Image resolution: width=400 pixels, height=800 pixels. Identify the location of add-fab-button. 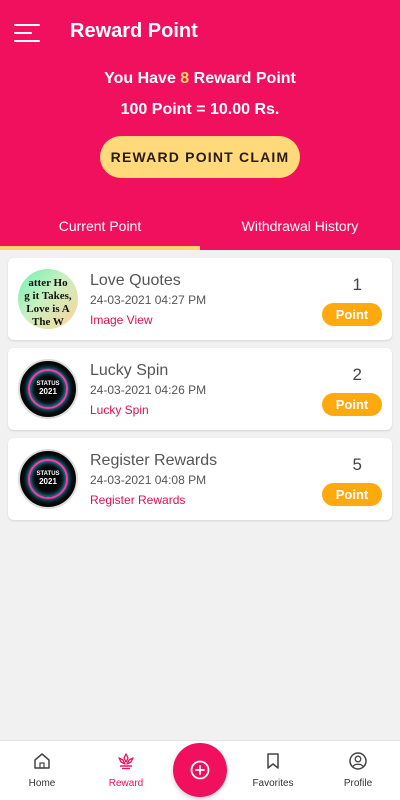
(200, 770).